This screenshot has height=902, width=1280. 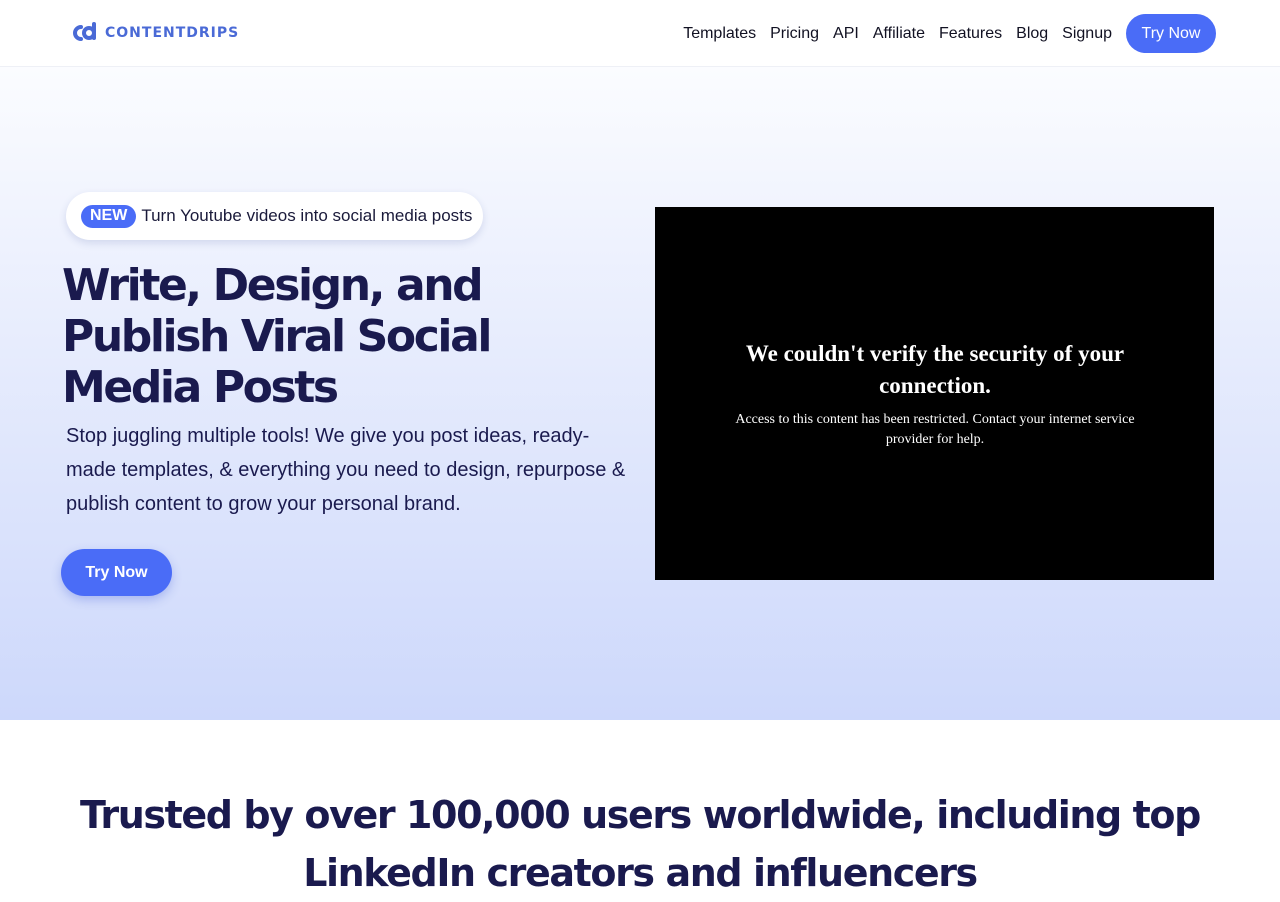 I want to click on nav-pricing: Pricing, so click(x=794, y=34).